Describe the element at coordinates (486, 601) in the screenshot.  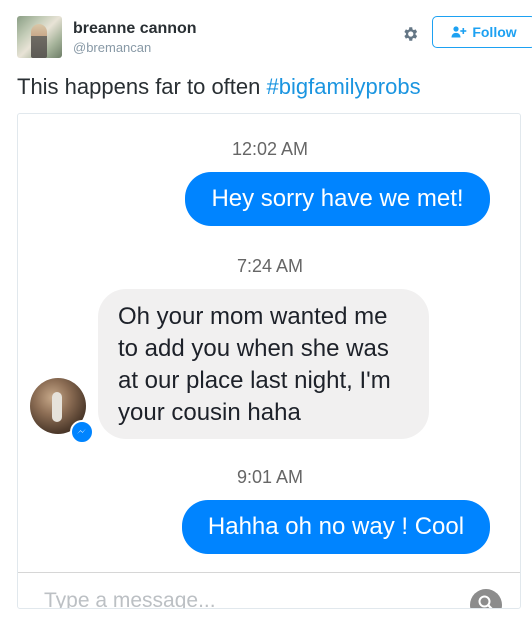
I see `search-icon` at that location.